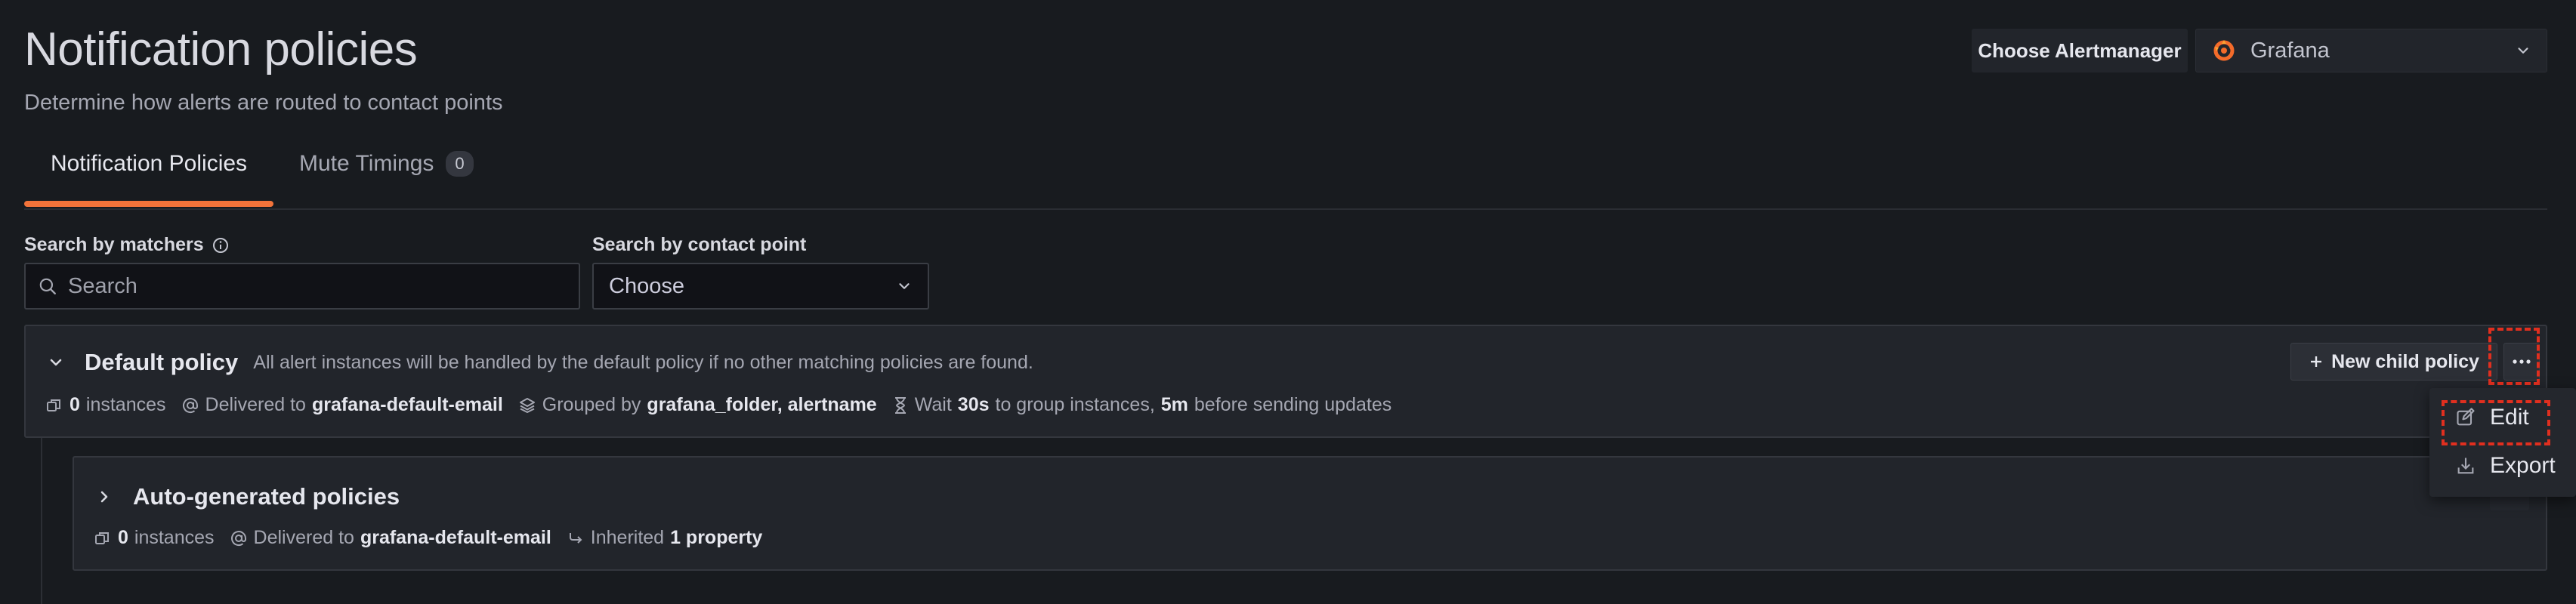  What do you see at coordinates (125, 404) in the screenshot?
I see `instances-label: instances` at bounding box center [125, 404].